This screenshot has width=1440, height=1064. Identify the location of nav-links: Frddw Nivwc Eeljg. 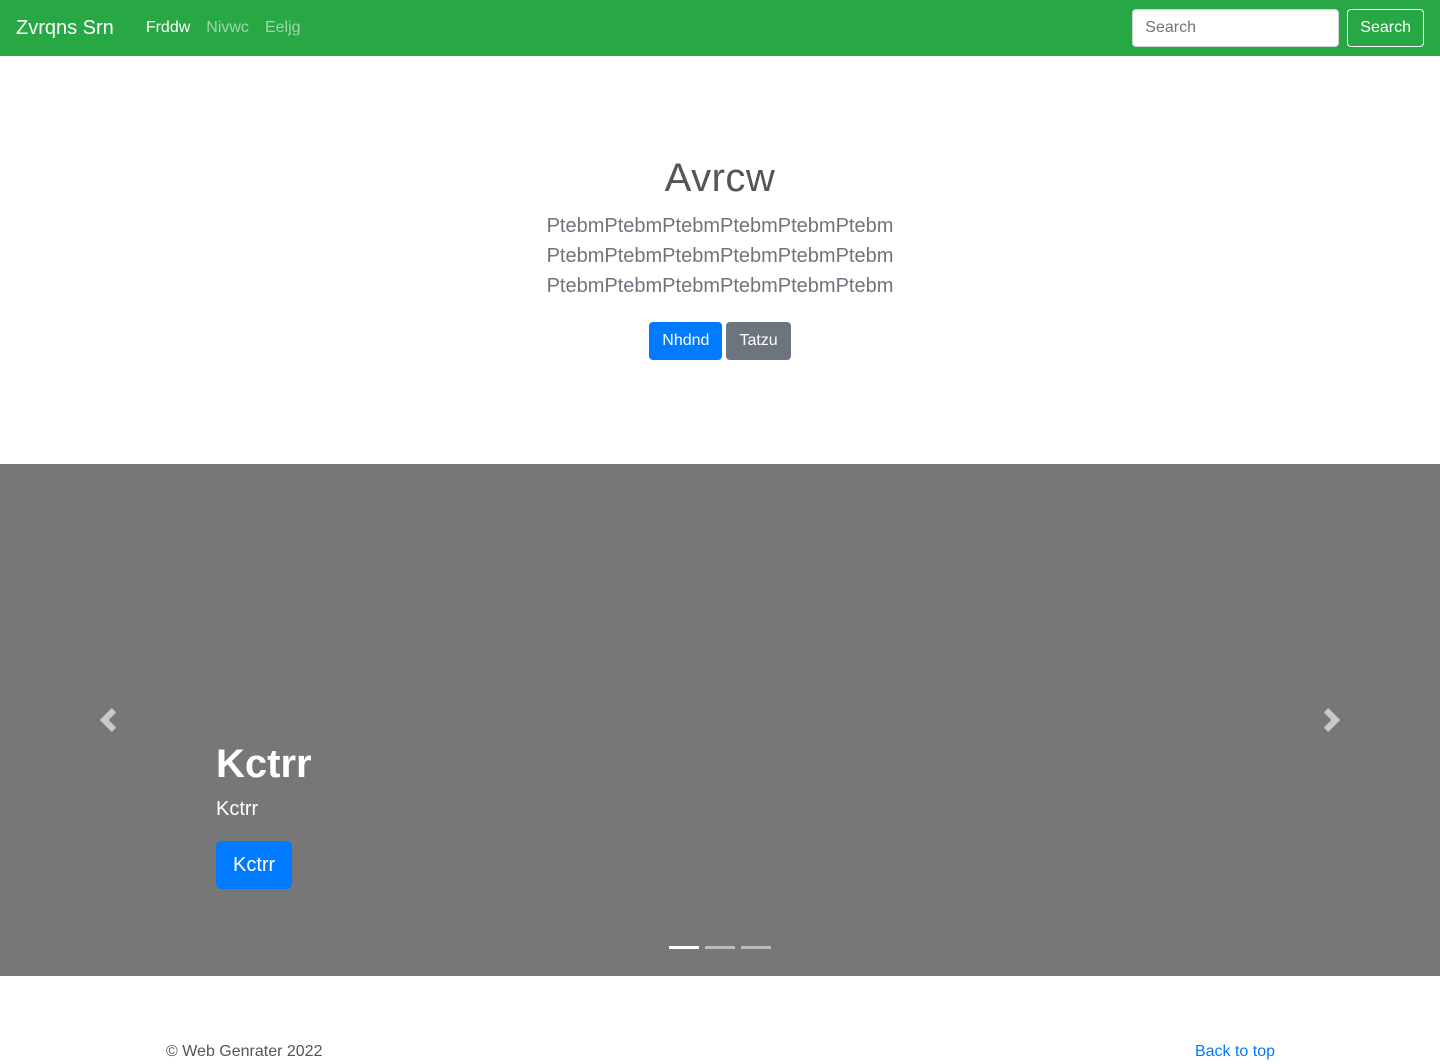
(223, 28).